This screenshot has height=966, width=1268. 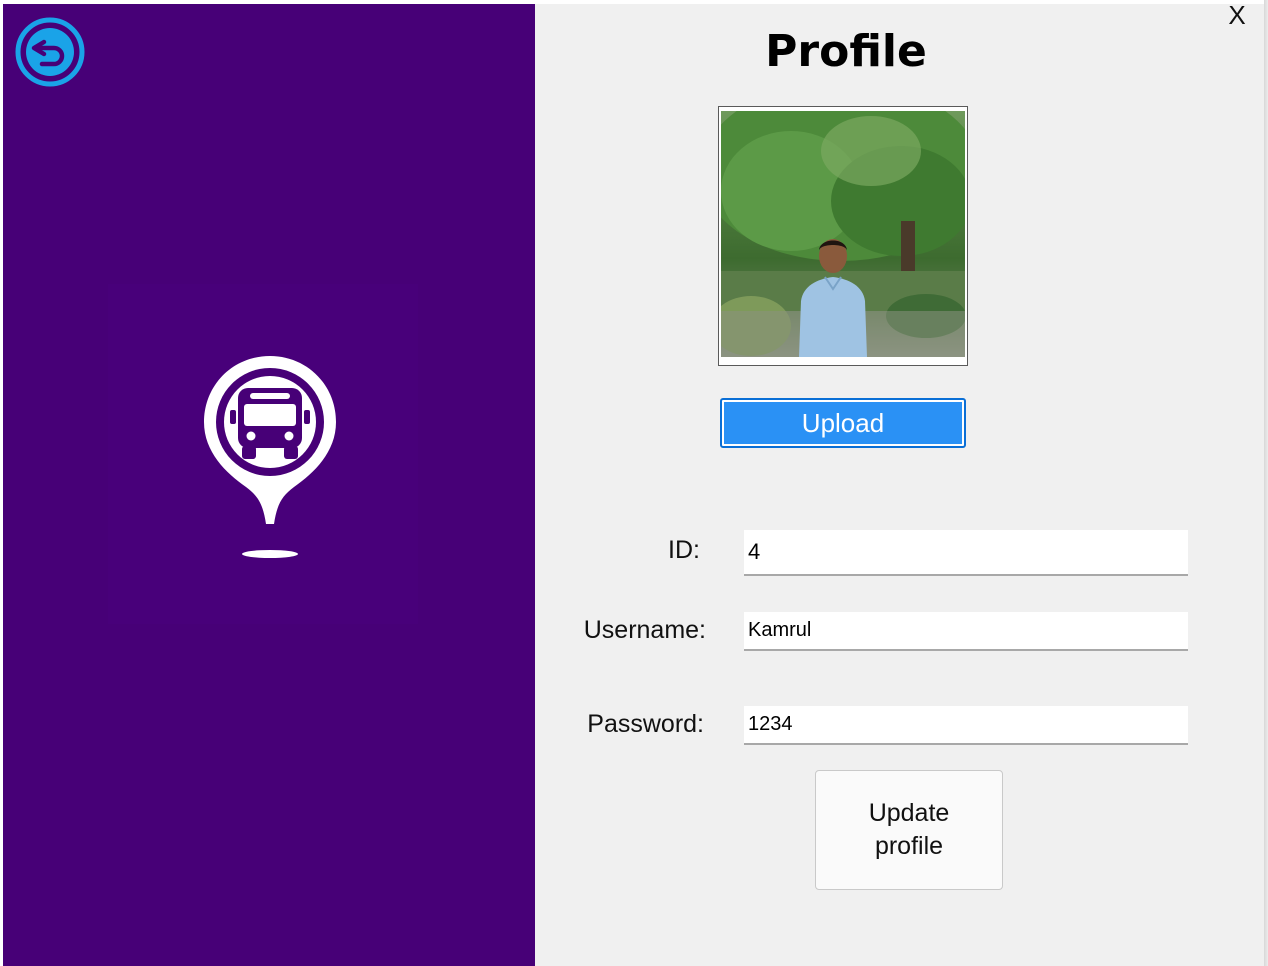 I want to click on username-label: Username:, so click(x=644, y=630).